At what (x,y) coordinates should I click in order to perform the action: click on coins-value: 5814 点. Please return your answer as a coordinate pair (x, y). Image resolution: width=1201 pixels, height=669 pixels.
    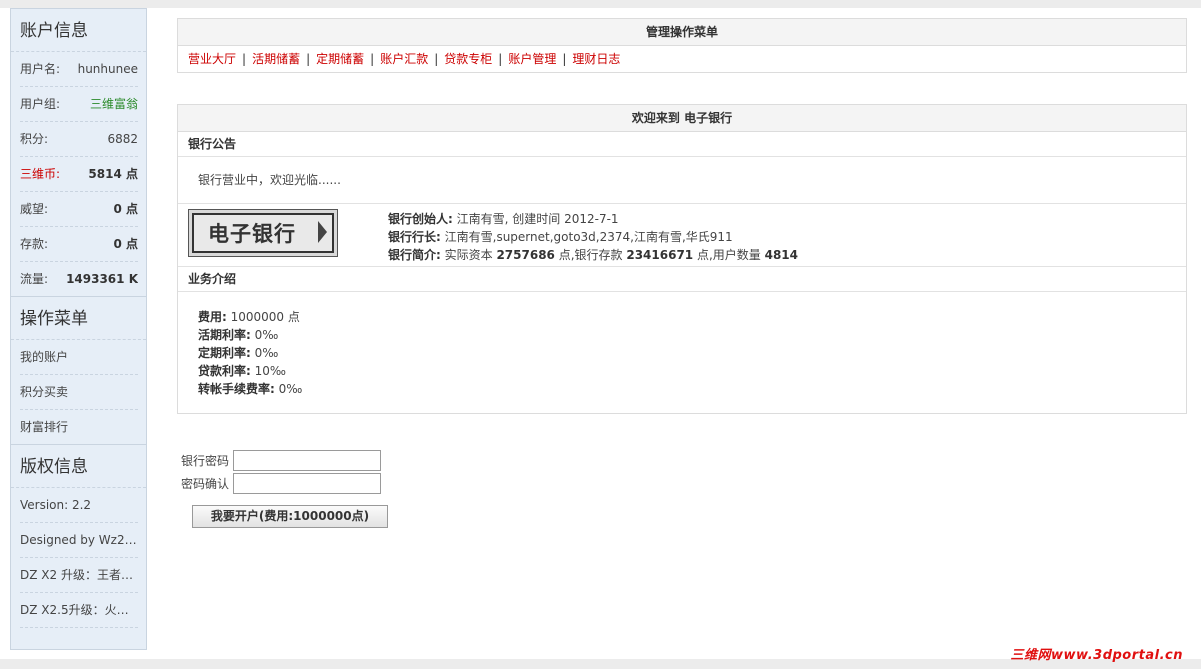
    Looking at the image, I should click on (113, 174).